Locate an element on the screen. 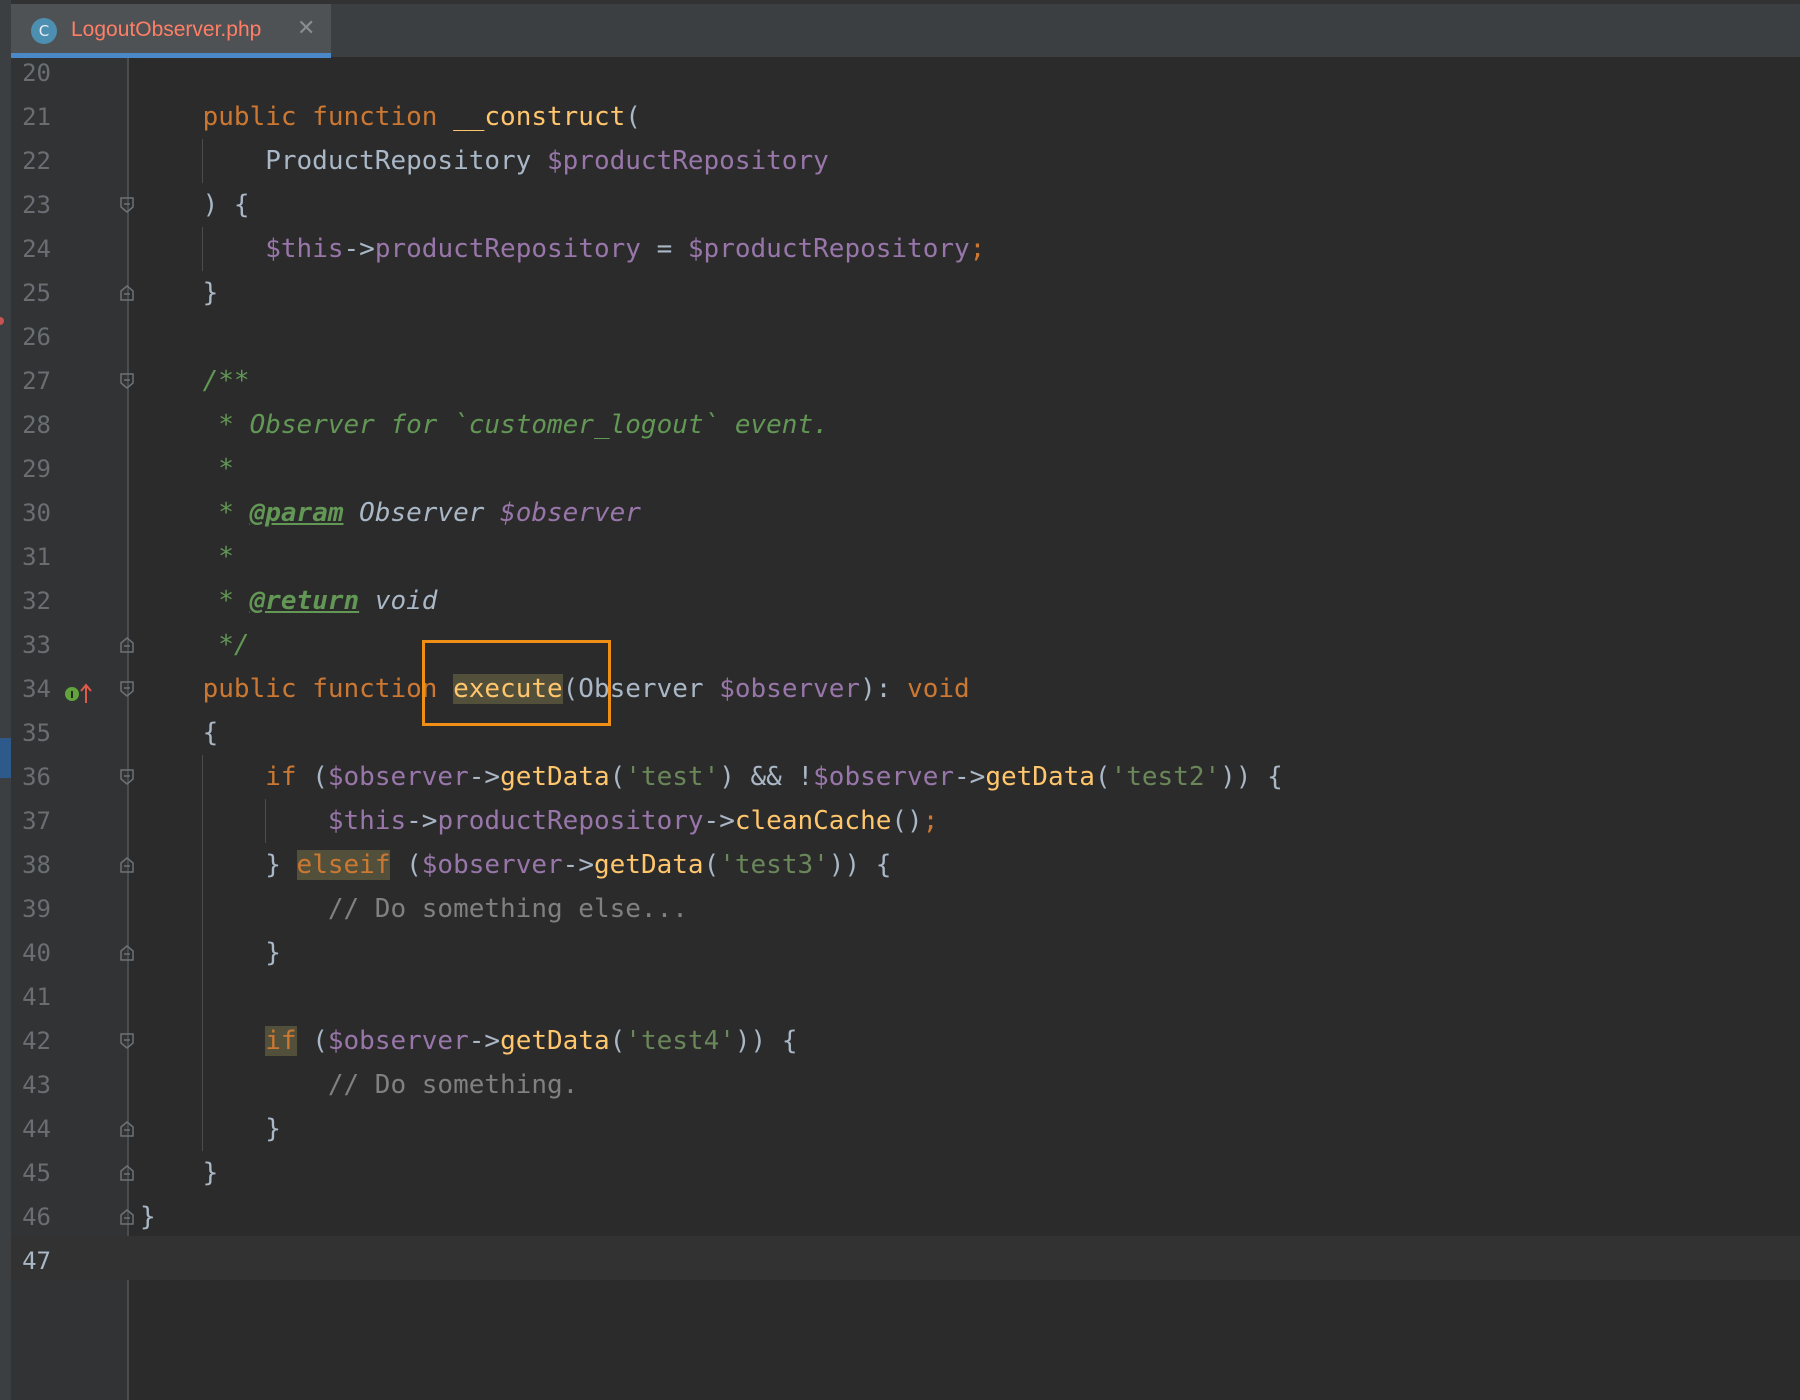  php-class-file-icon: C is located at coordinates (44, 31).